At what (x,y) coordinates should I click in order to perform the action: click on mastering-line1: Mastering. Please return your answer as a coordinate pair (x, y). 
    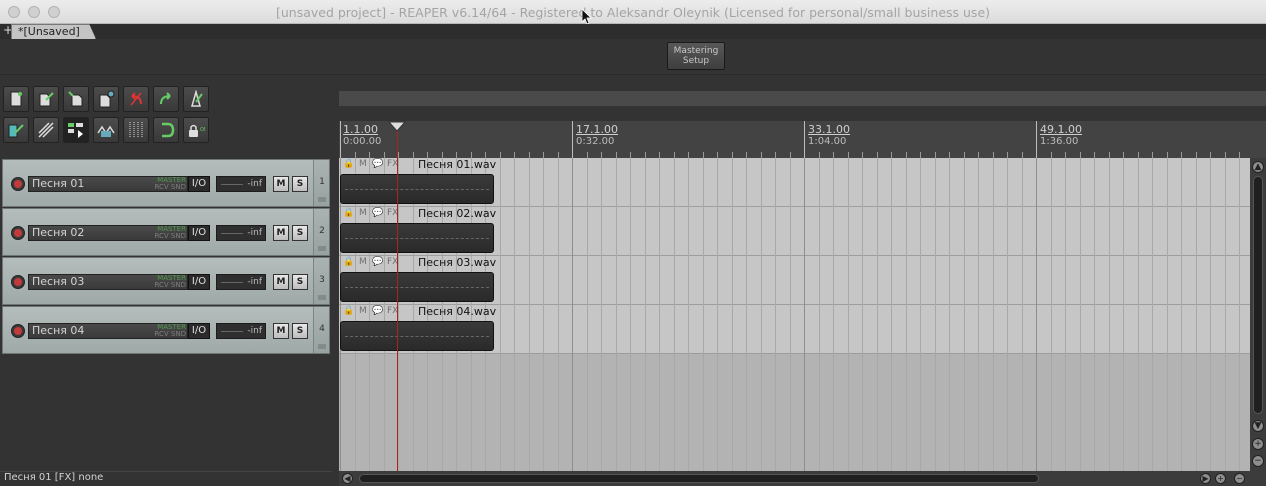
    Looking at the image, I should click on (696, 51).